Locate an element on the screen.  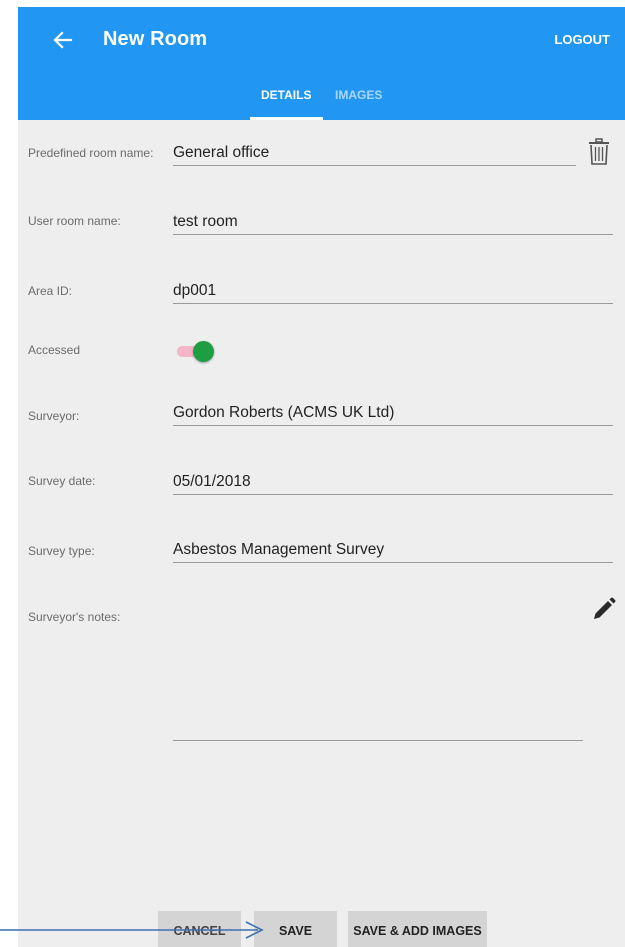
predefined-room-name-value: General office is located at coordinates (221, 152).